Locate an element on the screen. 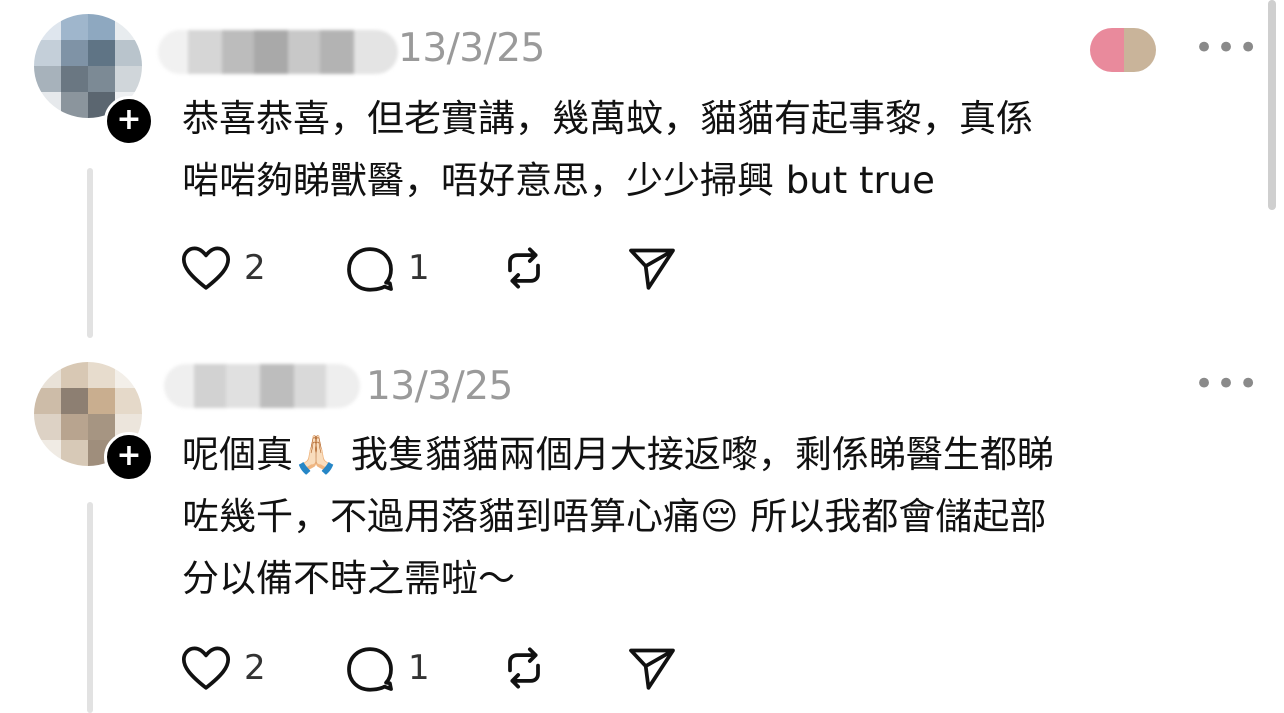  scrollbar is located at coordinates (1272, 105).